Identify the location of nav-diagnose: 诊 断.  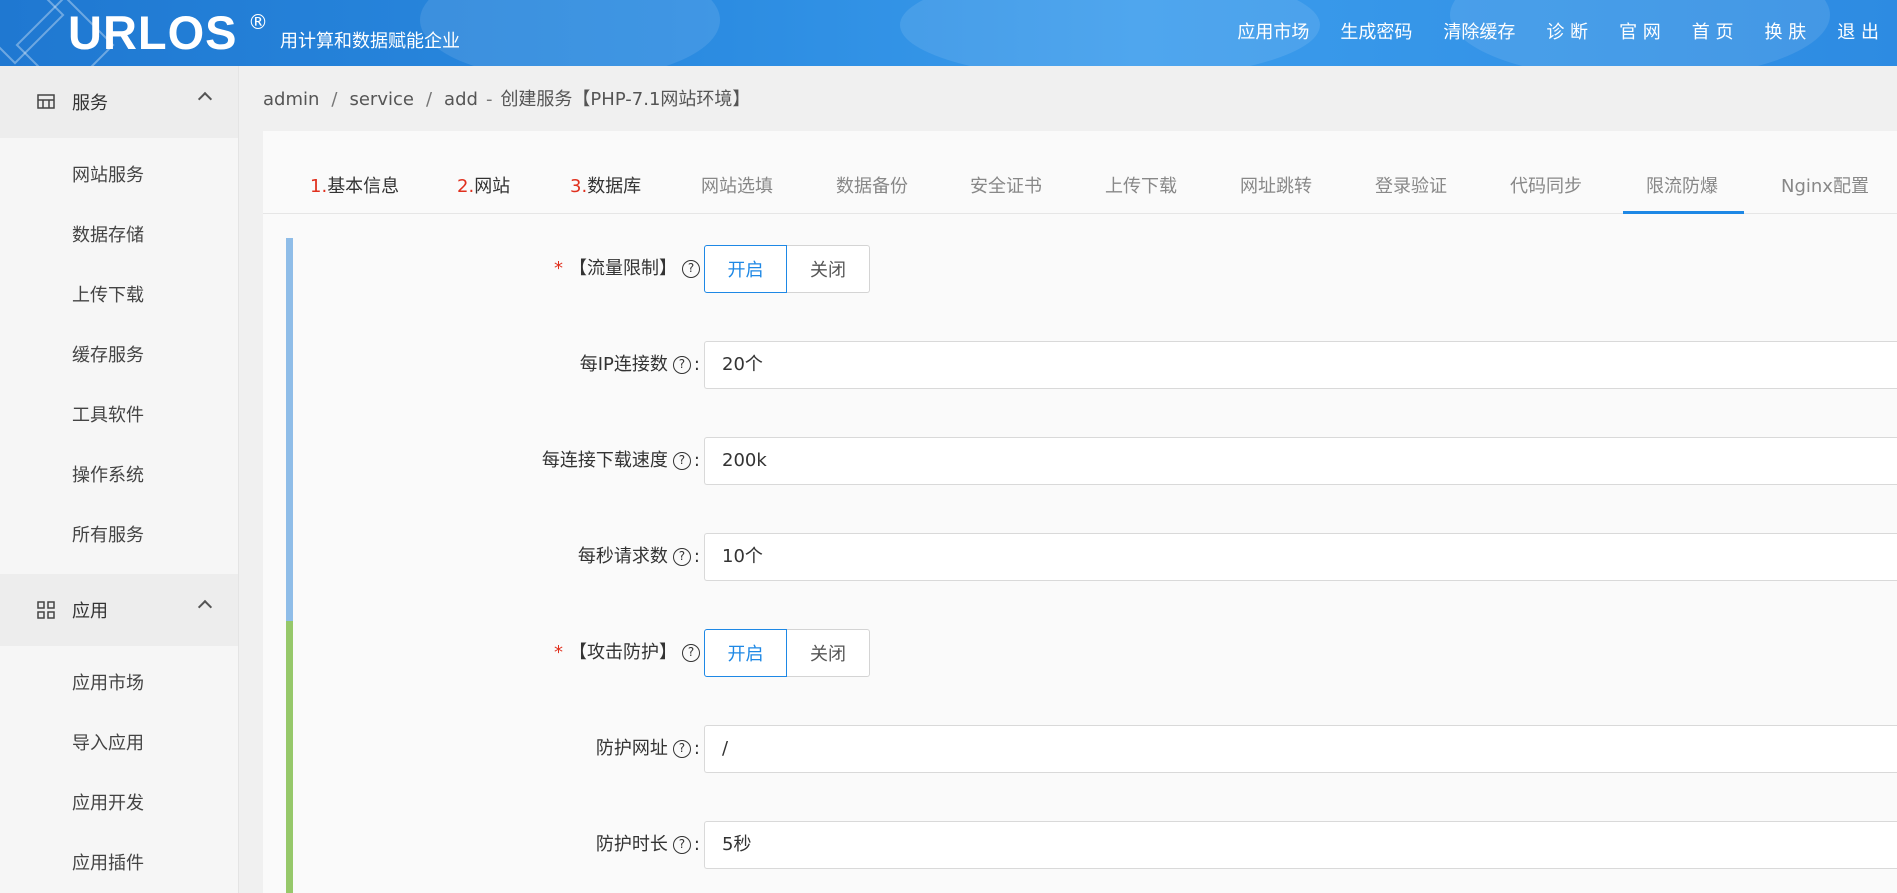
(1567, 33).